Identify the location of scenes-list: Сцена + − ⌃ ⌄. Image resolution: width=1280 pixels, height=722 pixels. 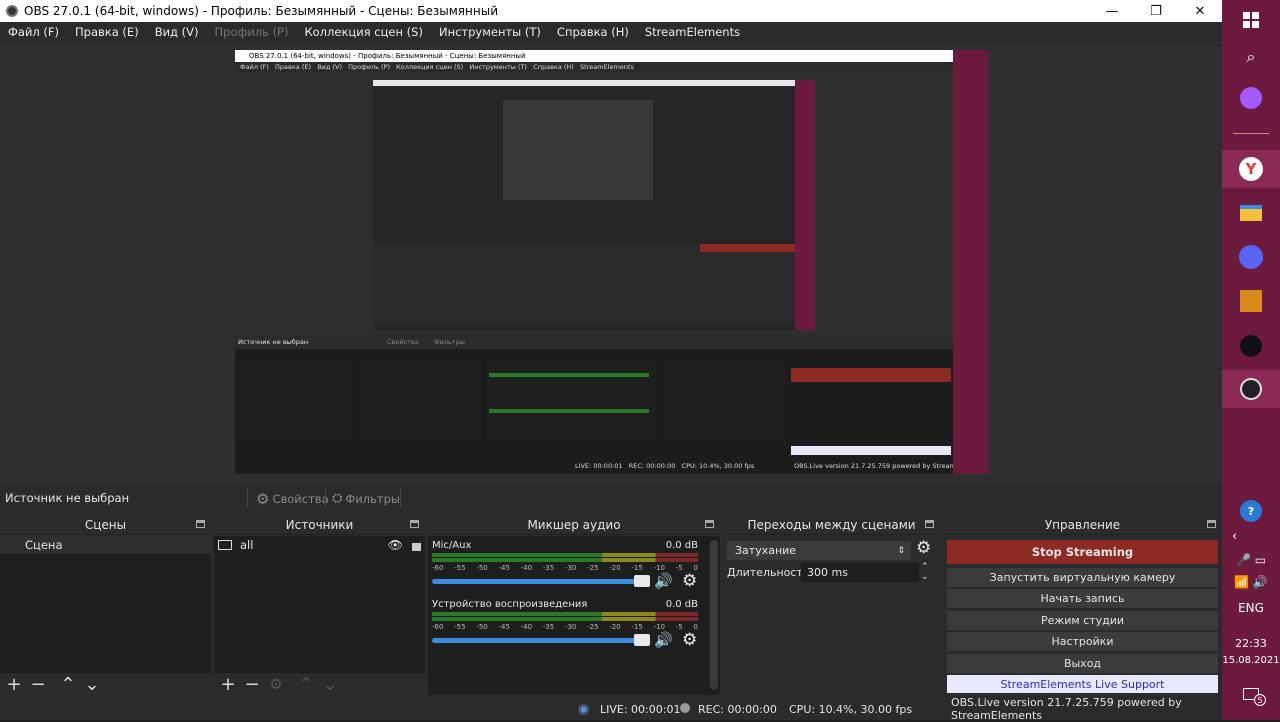
(105, 615).